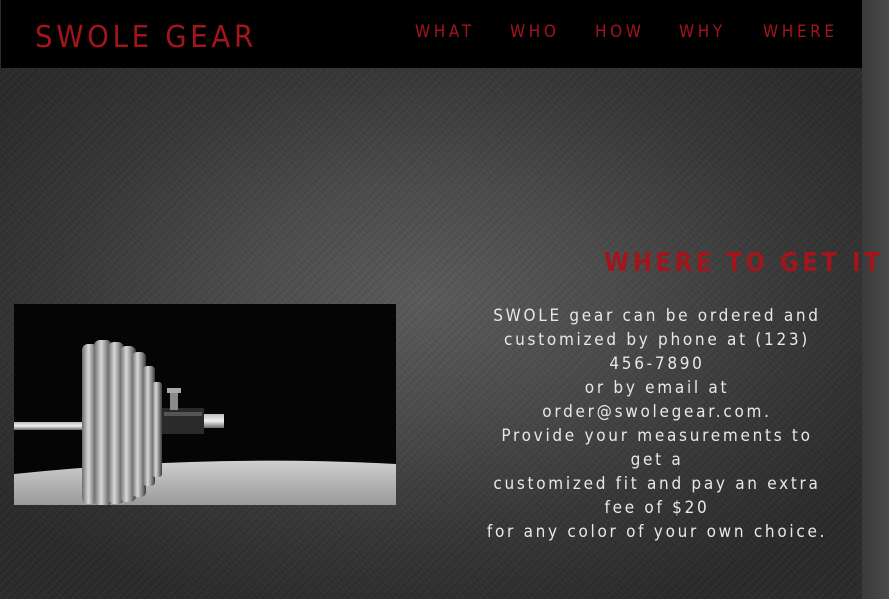 This screenshot has height=599, width=889. Describe the element at coordinates (657, 532) in the screenshot. I see `description-line: for any color of your own choice.` at that location.